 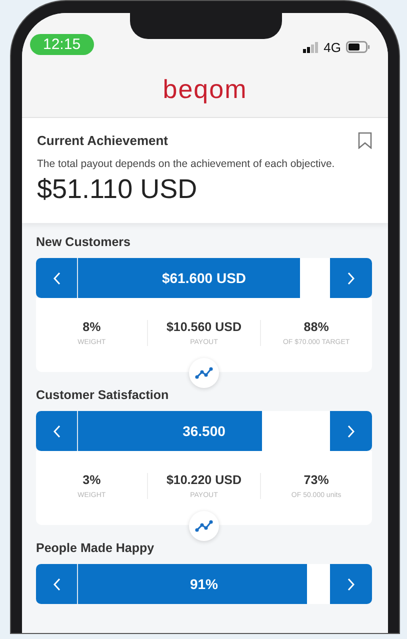 I want to click on signal-icon, so click(x=310, y=47).